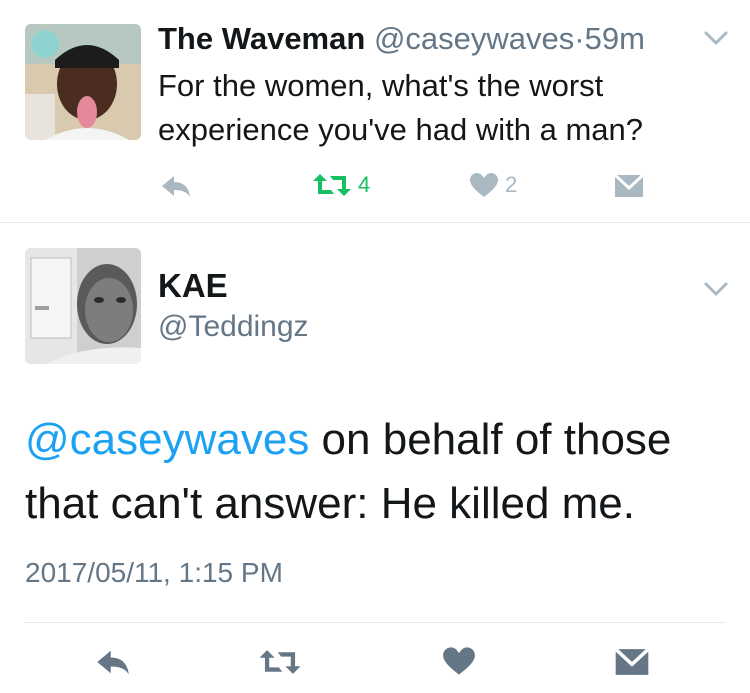  What do you see at coordinates (615, 38) in the screenshot?
I see `timestamp: 59m` at bounding box center [615, 38].